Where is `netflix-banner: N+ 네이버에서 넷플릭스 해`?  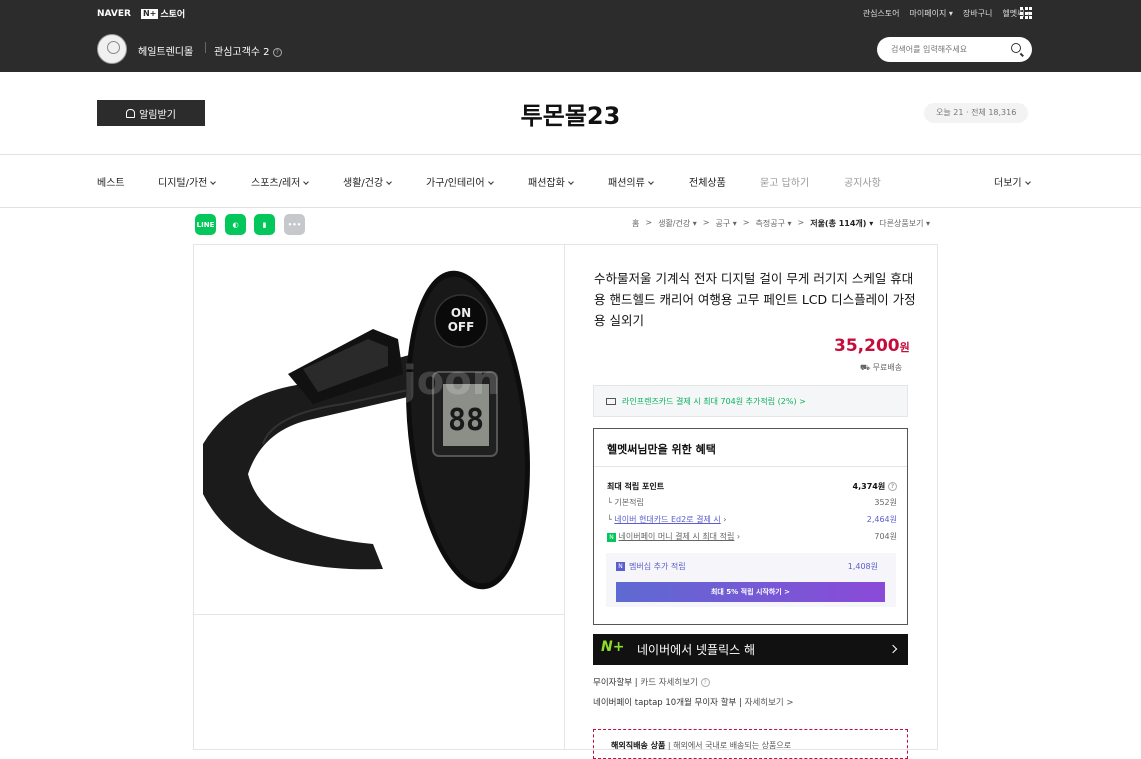
netflix-banner: N+ 네이버에서 넷플릭스 해 is located at coordinates (750, 649).